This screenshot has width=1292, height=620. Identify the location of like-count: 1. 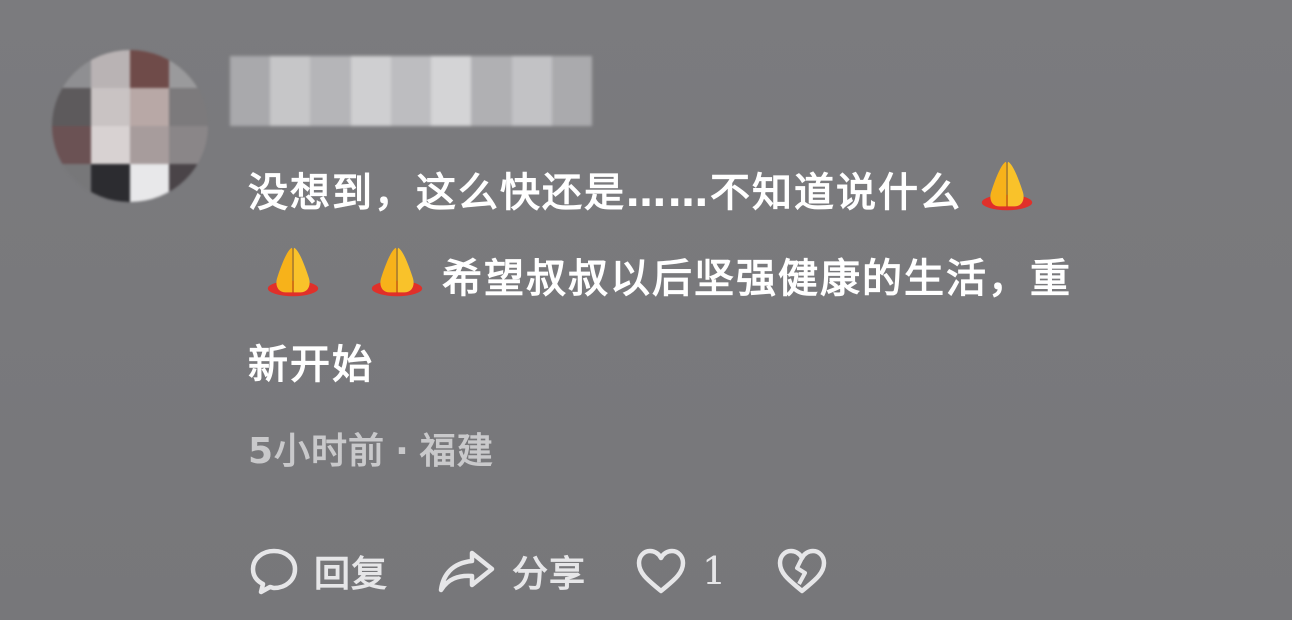
(715, 571).